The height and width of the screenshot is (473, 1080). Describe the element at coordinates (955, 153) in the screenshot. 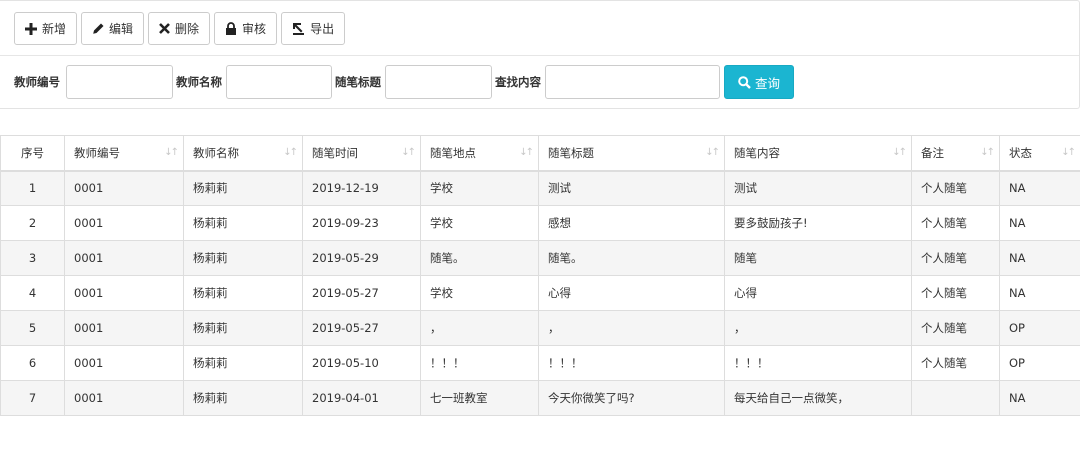

I see `col-header-remark: 备注 ↓↑` at that location.